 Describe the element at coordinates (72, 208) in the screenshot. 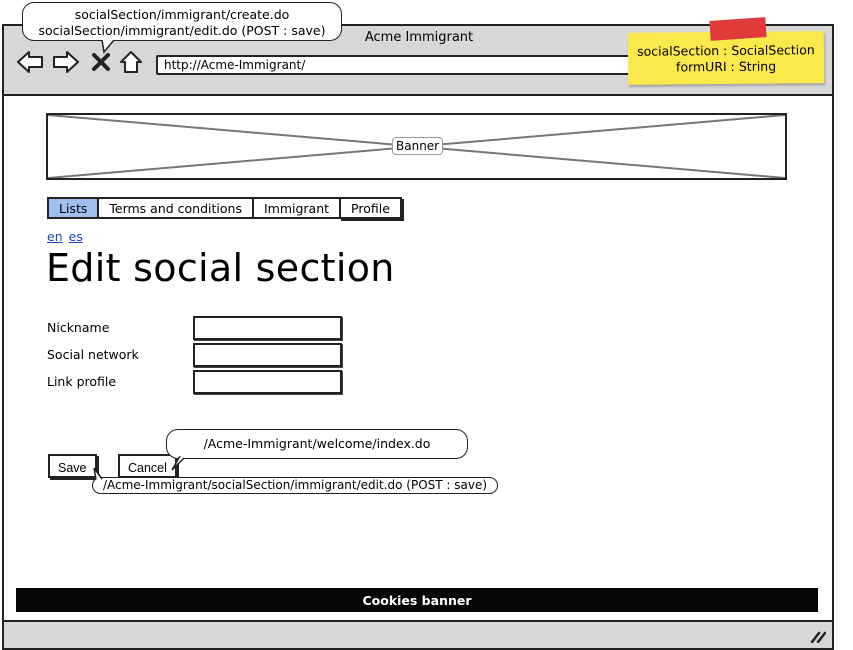

I see `tab-lists: Lists` at that location.